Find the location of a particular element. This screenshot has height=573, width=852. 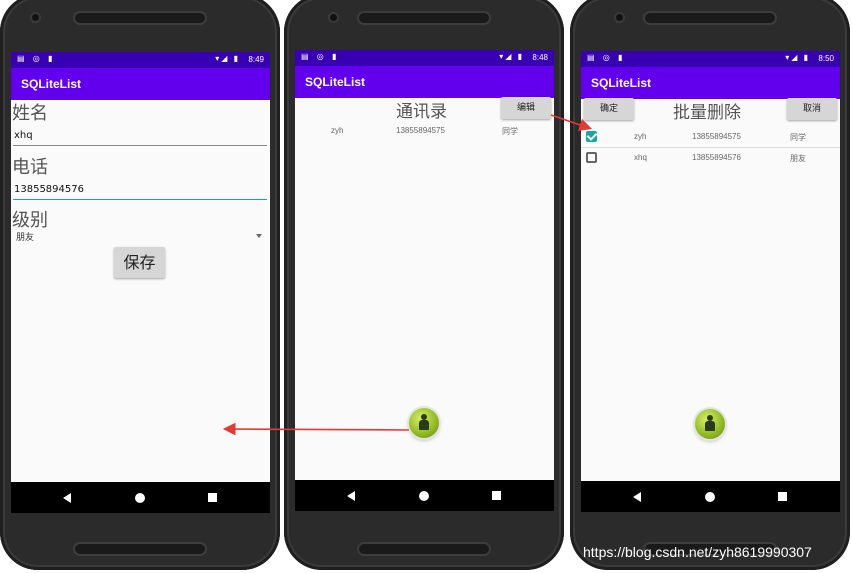

watermark: https://blog.csdn.net/zyh8619990307 is located at coordinates (697, 552).